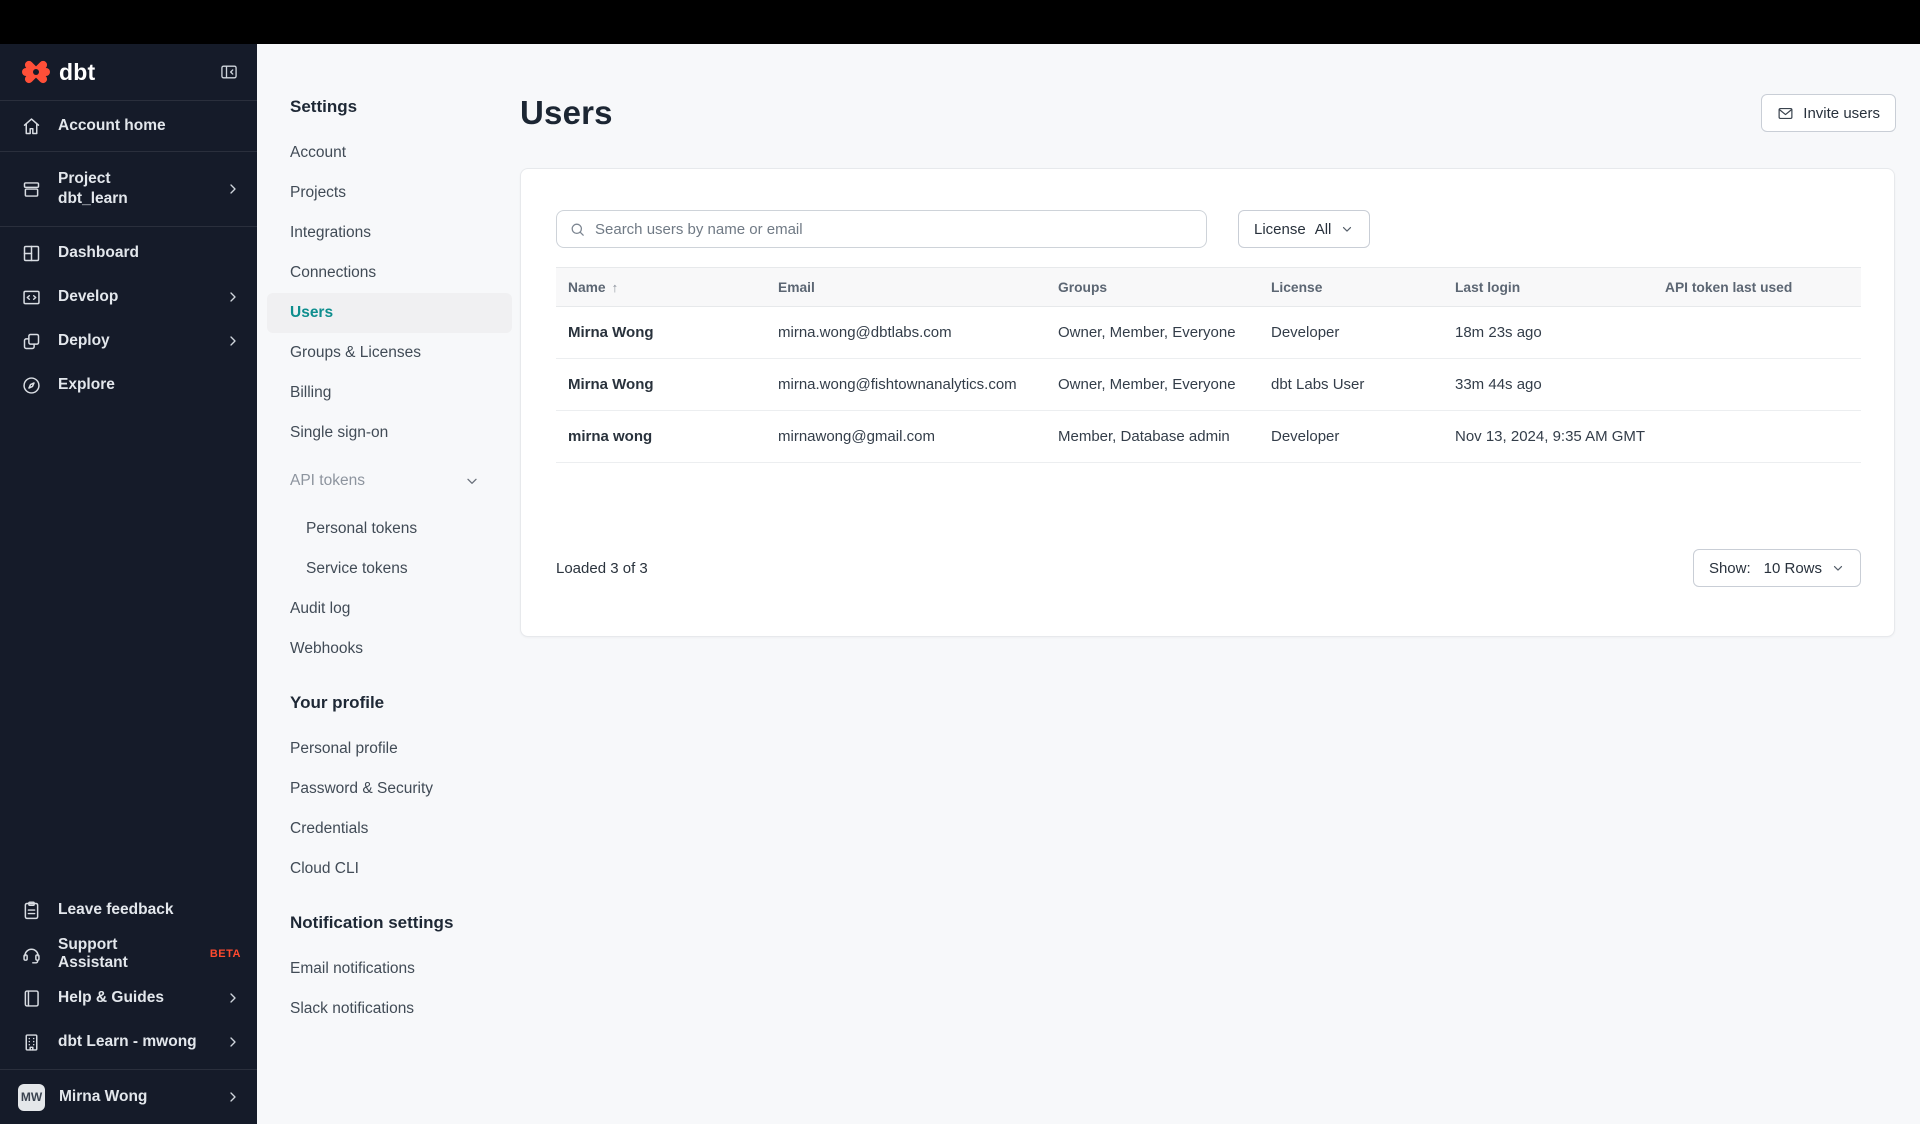  Describe the element at coordinates (103, 1096) in the screenshot. I see `user-name: Mirna Wong` at that location.